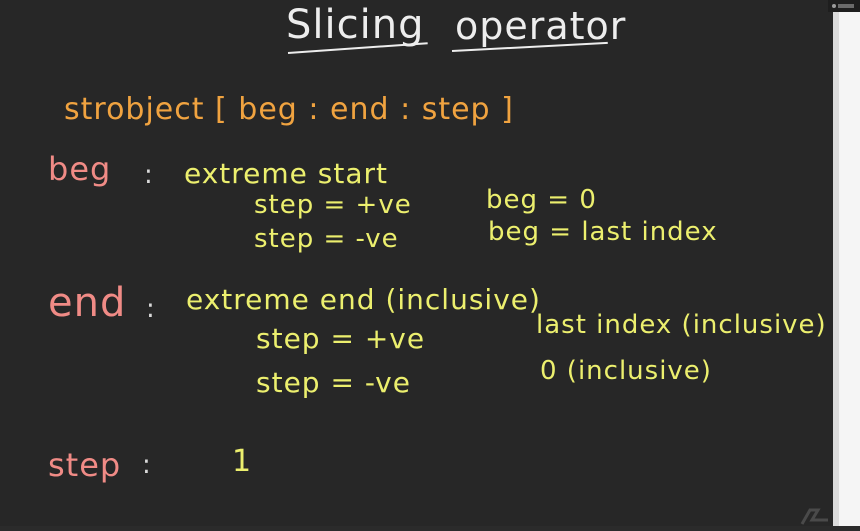 The height and width of the screenshot is (531, 860). What do you see at coordinates (681, 325) in the screenshot?
I see `end-positive-value: last index (inclusive)` at bounding box center [681, 325].